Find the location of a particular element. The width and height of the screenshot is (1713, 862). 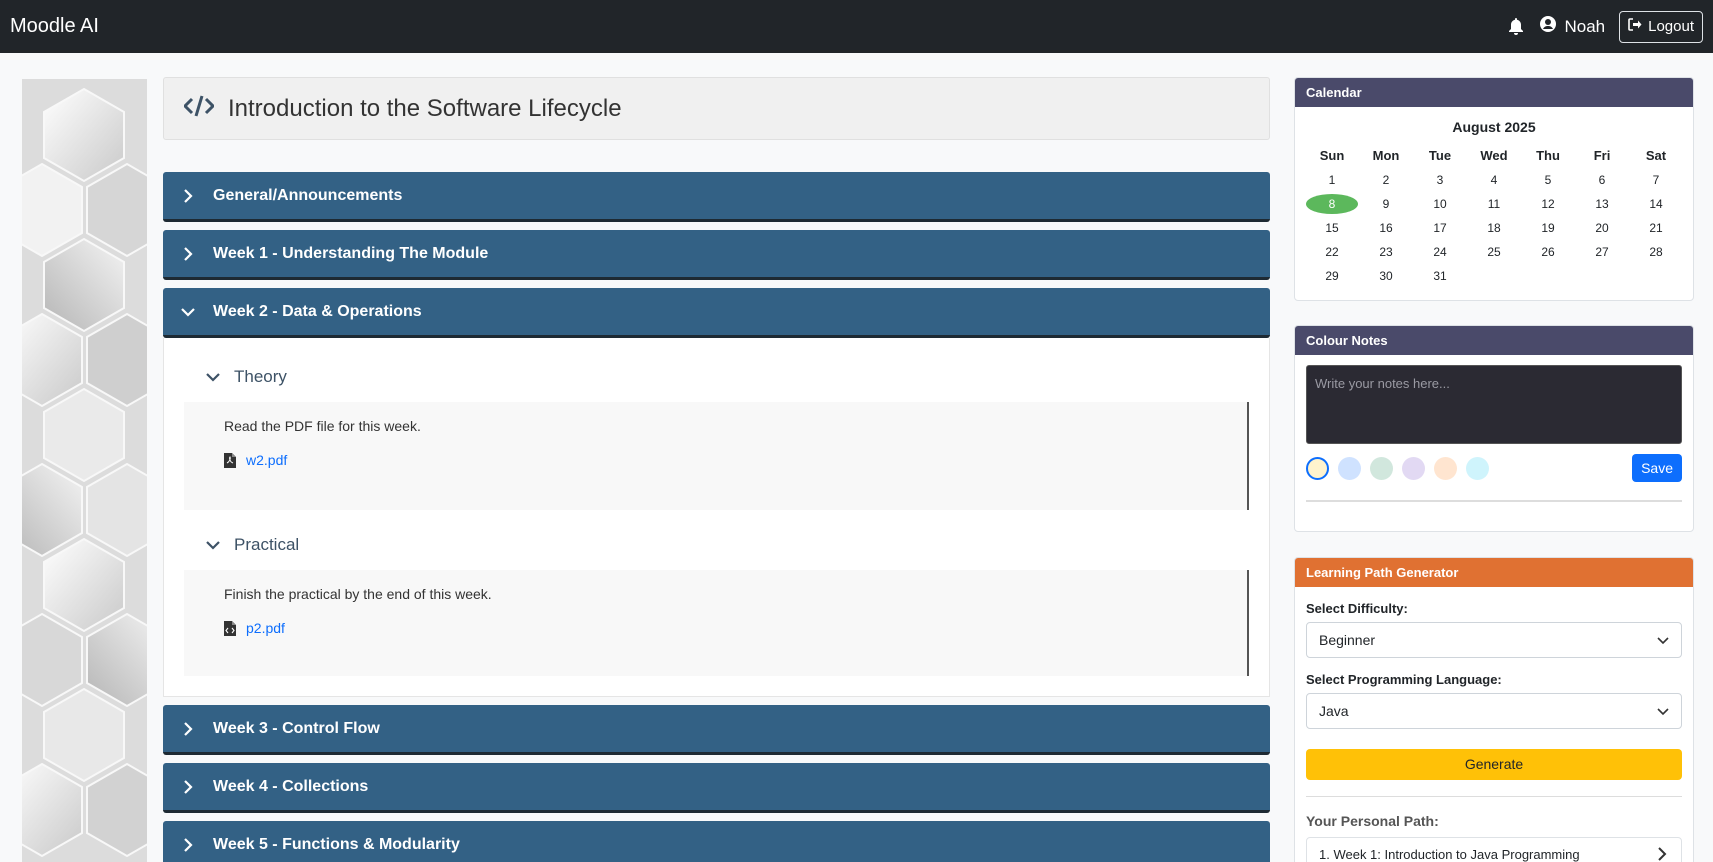

user-menu: Noah is located at coordinates (1572, 26).